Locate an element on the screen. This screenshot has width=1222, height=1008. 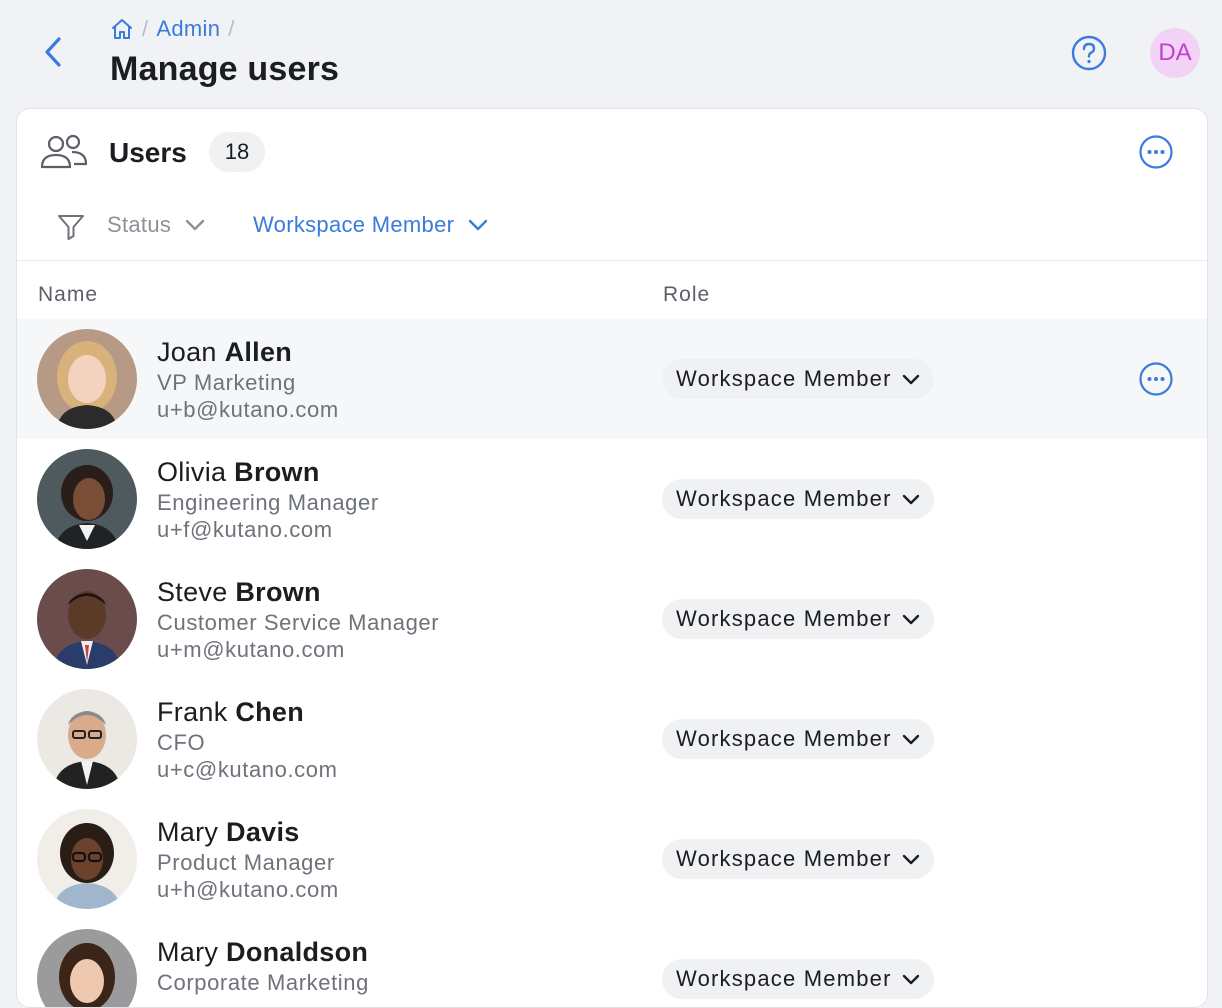
user-title: Engineering Manager is located at coordinates (268, 502).